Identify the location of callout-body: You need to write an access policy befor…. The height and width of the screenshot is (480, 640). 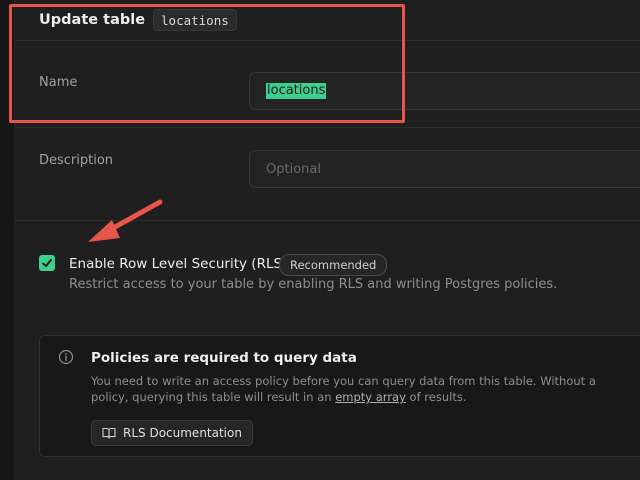
(351, 389).